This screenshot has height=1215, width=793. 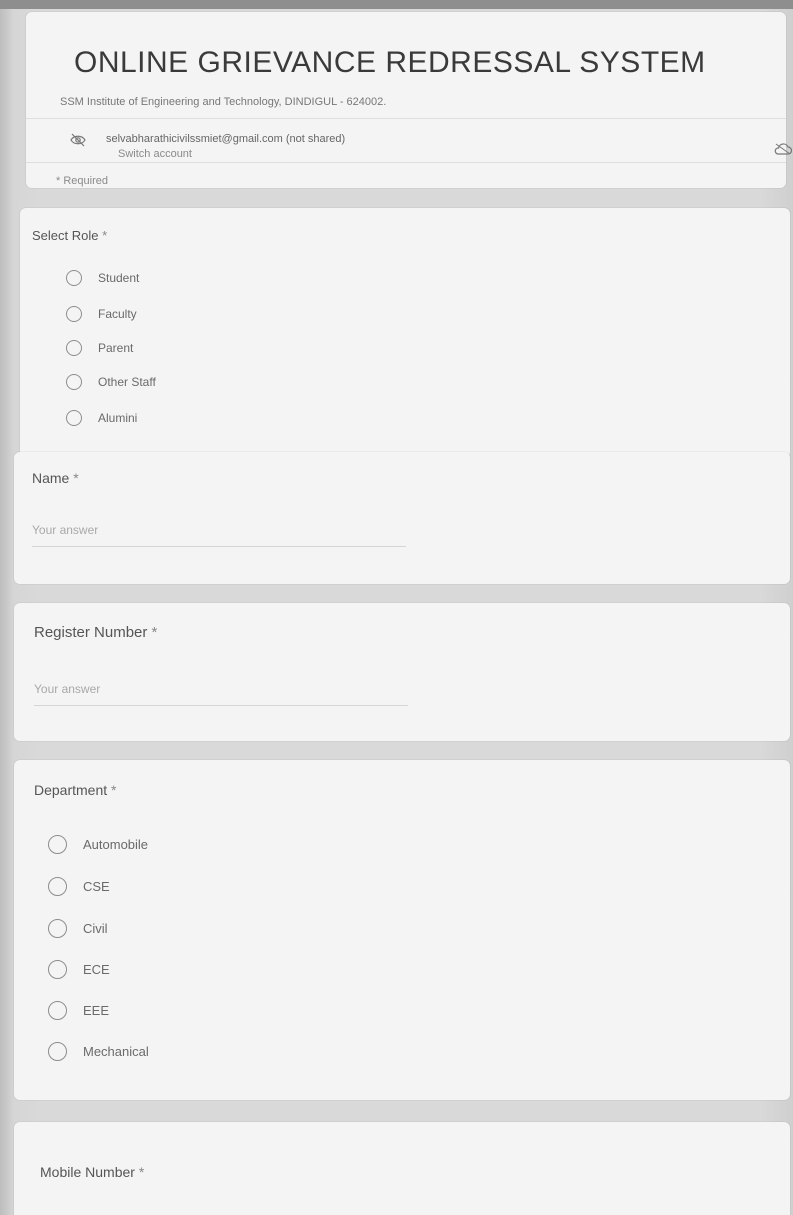 What do you see at coordinates (117, 314) in the screenshot?
I see `option-label: Faculty` at bounding box center [117, 314].